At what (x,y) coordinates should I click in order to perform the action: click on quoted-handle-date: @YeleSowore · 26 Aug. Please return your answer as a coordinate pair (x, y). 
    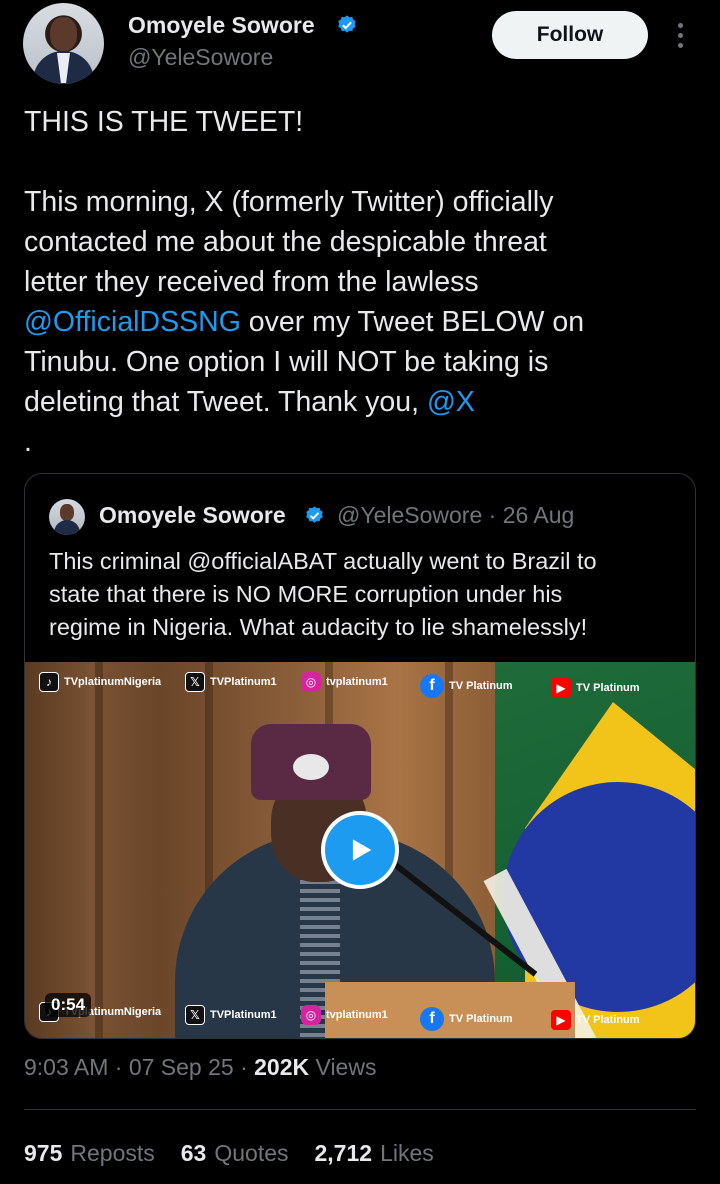
    Looking at the image, I should click on (456, 515).